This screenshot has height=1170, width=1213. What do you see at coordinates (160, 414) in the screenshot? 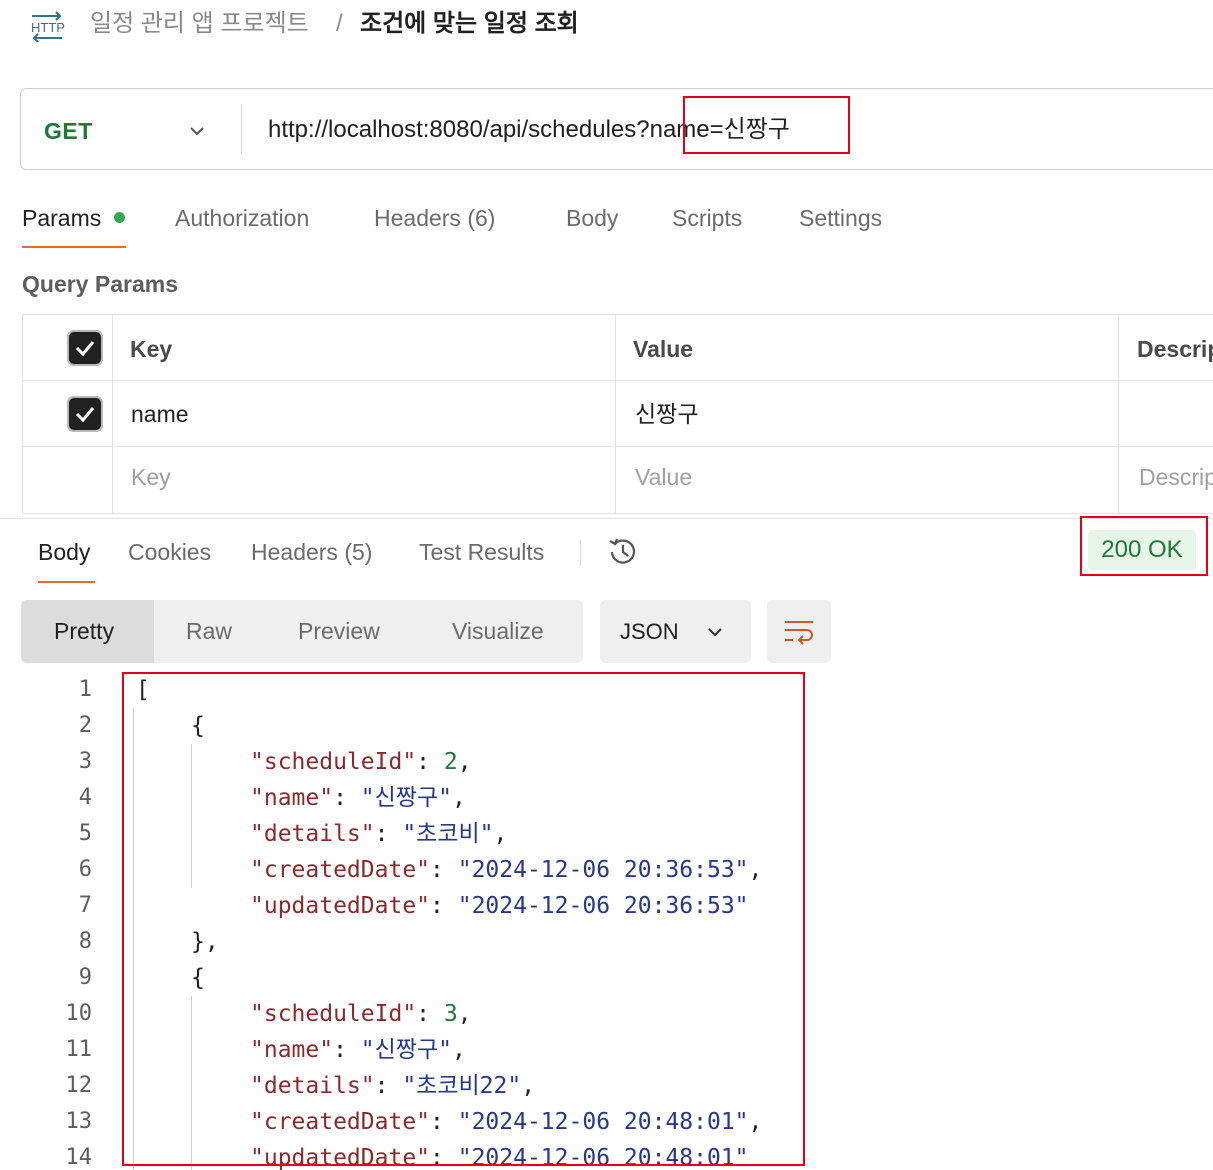
I see `param-key-cell: name` at bounding box center [160, 414].